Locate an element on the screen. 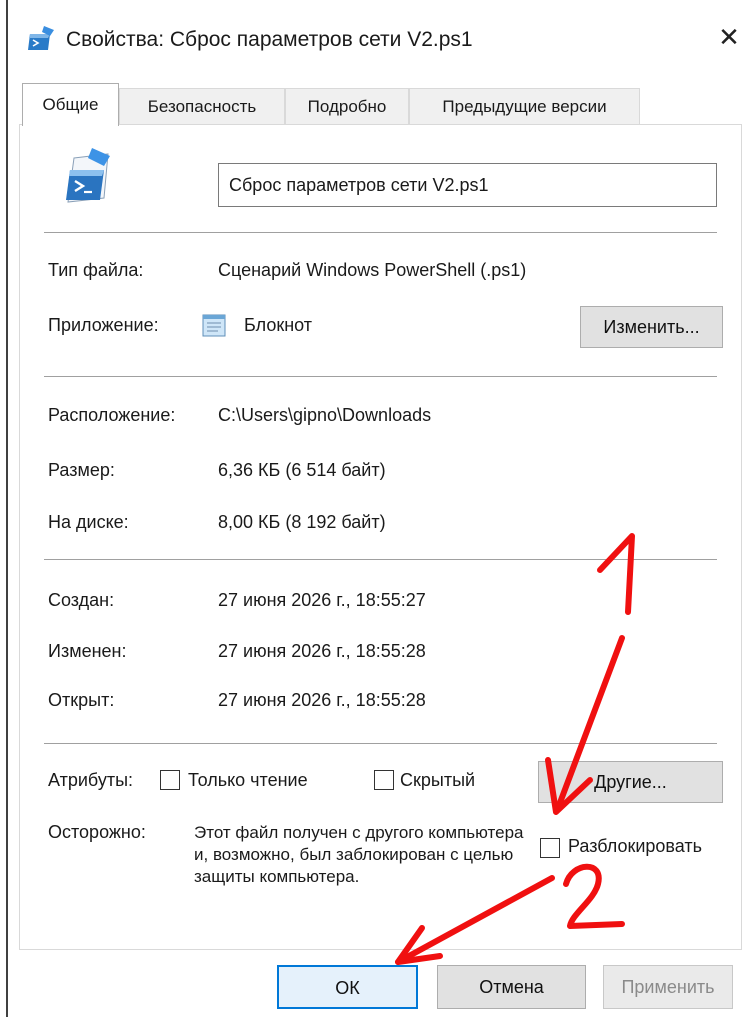 Image resolution: width=753 pixels, height=1017 pixels. unblock-label: Разблокировать is located at coordinates (648, 846).